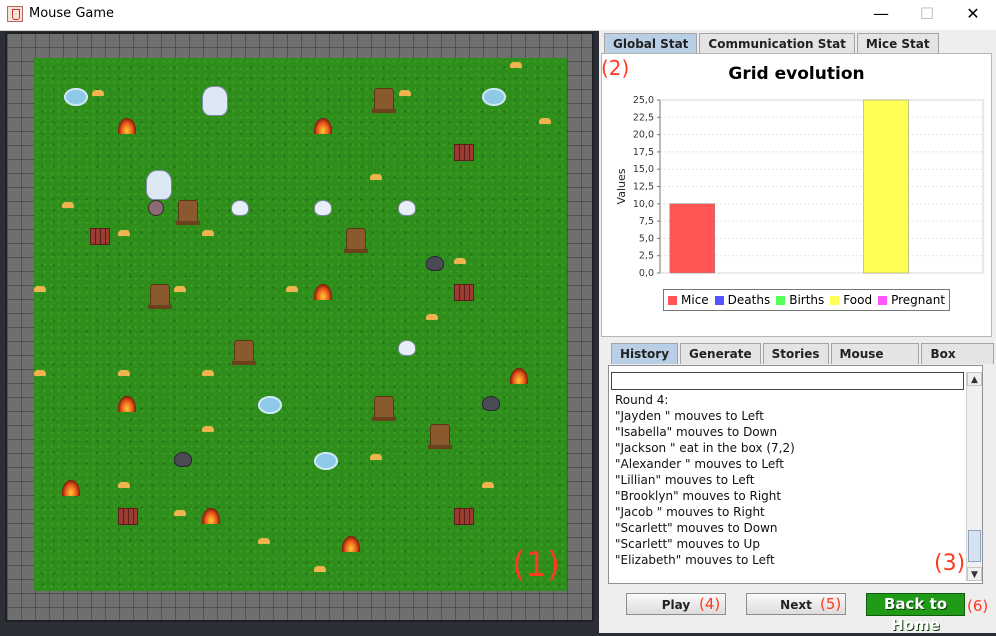 The width and height of the screenshot is (996, 636). I want to click on tab-mouse-infos: Mouse Infos, so click(875, 362).